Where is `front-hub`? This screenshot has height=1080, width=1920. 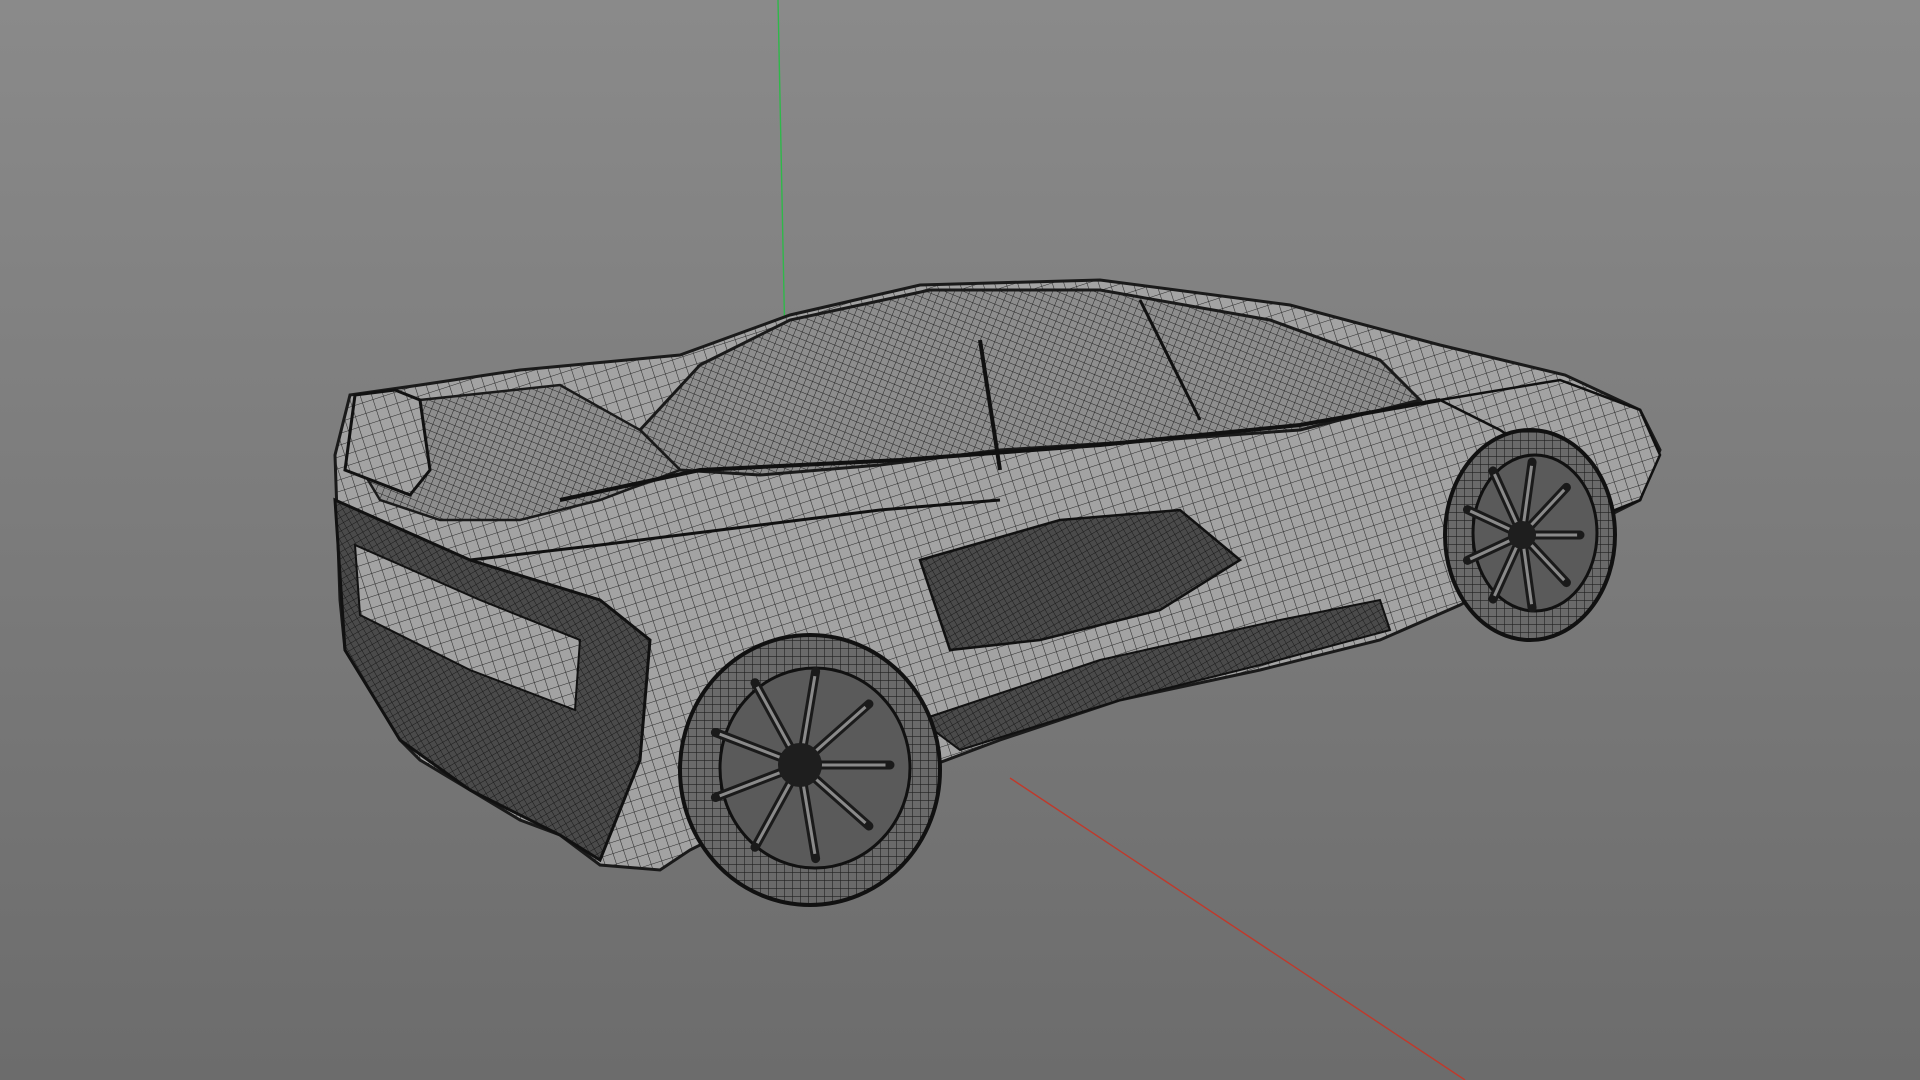 front-hub is located at coordinates (1522, 535).